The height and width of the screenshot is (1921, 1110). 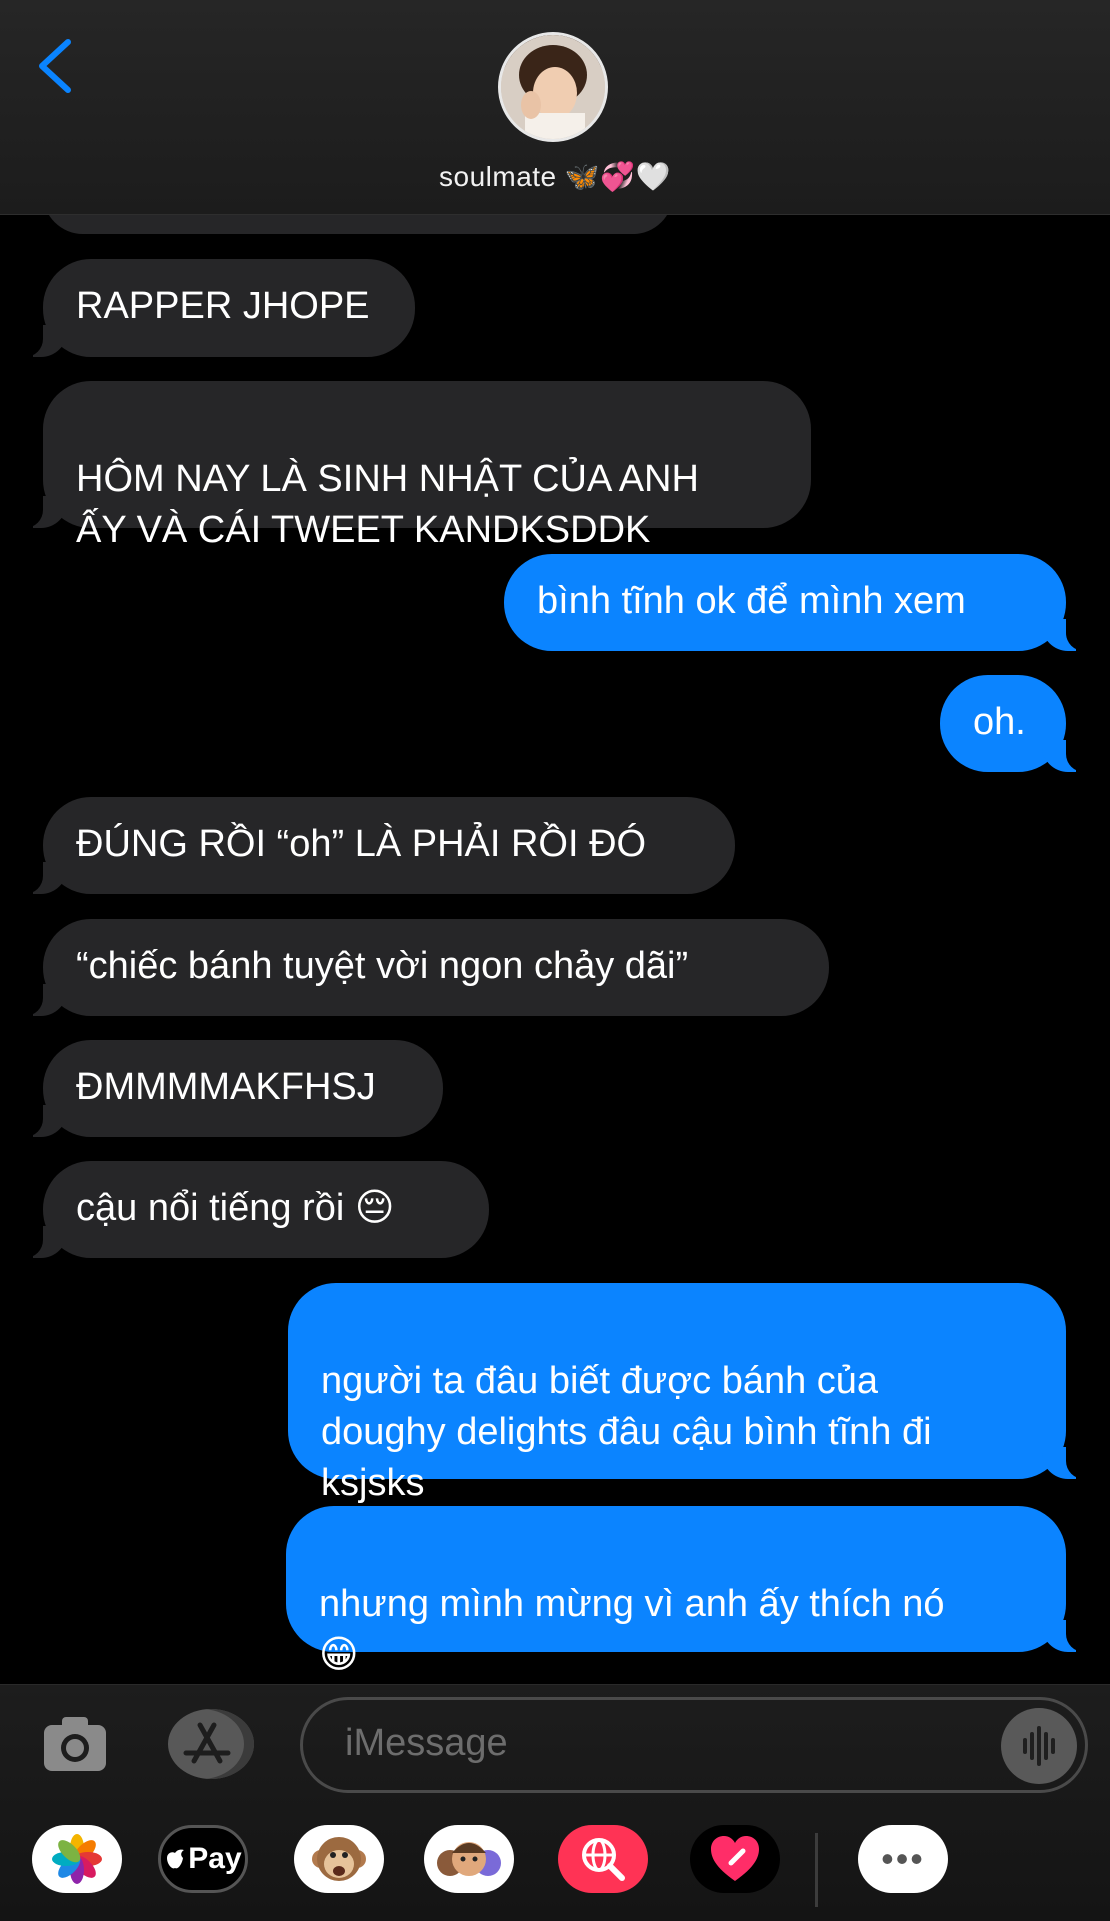 I want to click on conversation-header: soulmate 🦋💞🤍, so click(x=555, y=107).